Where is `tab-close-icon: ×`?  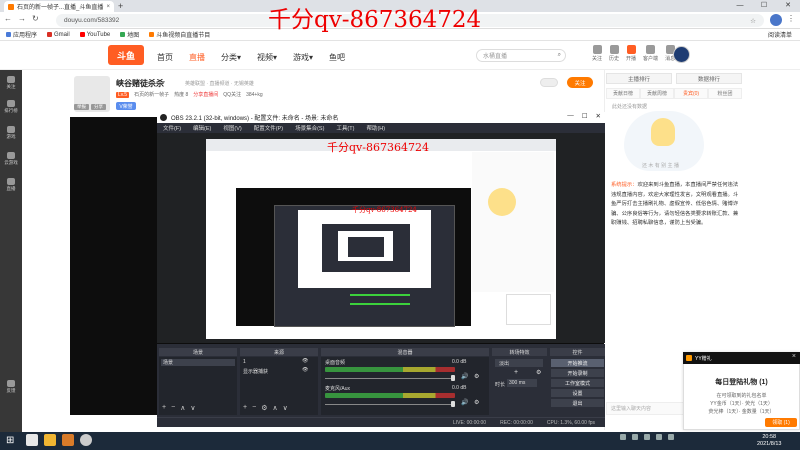 tab-close-icon: × is located at coordinates (108, 7).